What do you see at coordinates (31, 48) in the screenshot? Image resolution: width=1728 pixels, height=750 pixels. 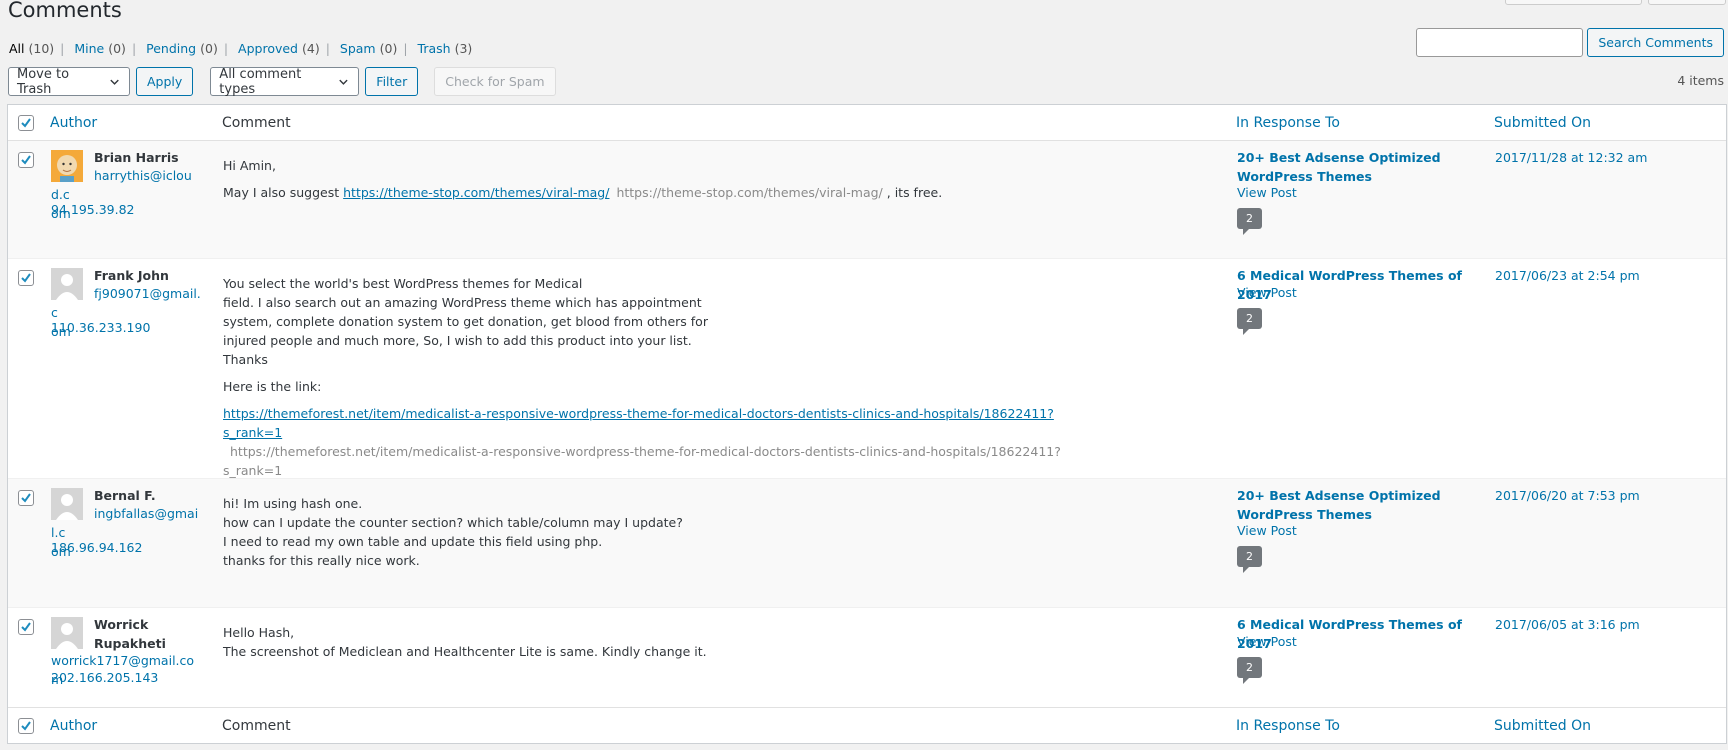 I see `filter-all: All (10)` at bounding box center [31, 48].